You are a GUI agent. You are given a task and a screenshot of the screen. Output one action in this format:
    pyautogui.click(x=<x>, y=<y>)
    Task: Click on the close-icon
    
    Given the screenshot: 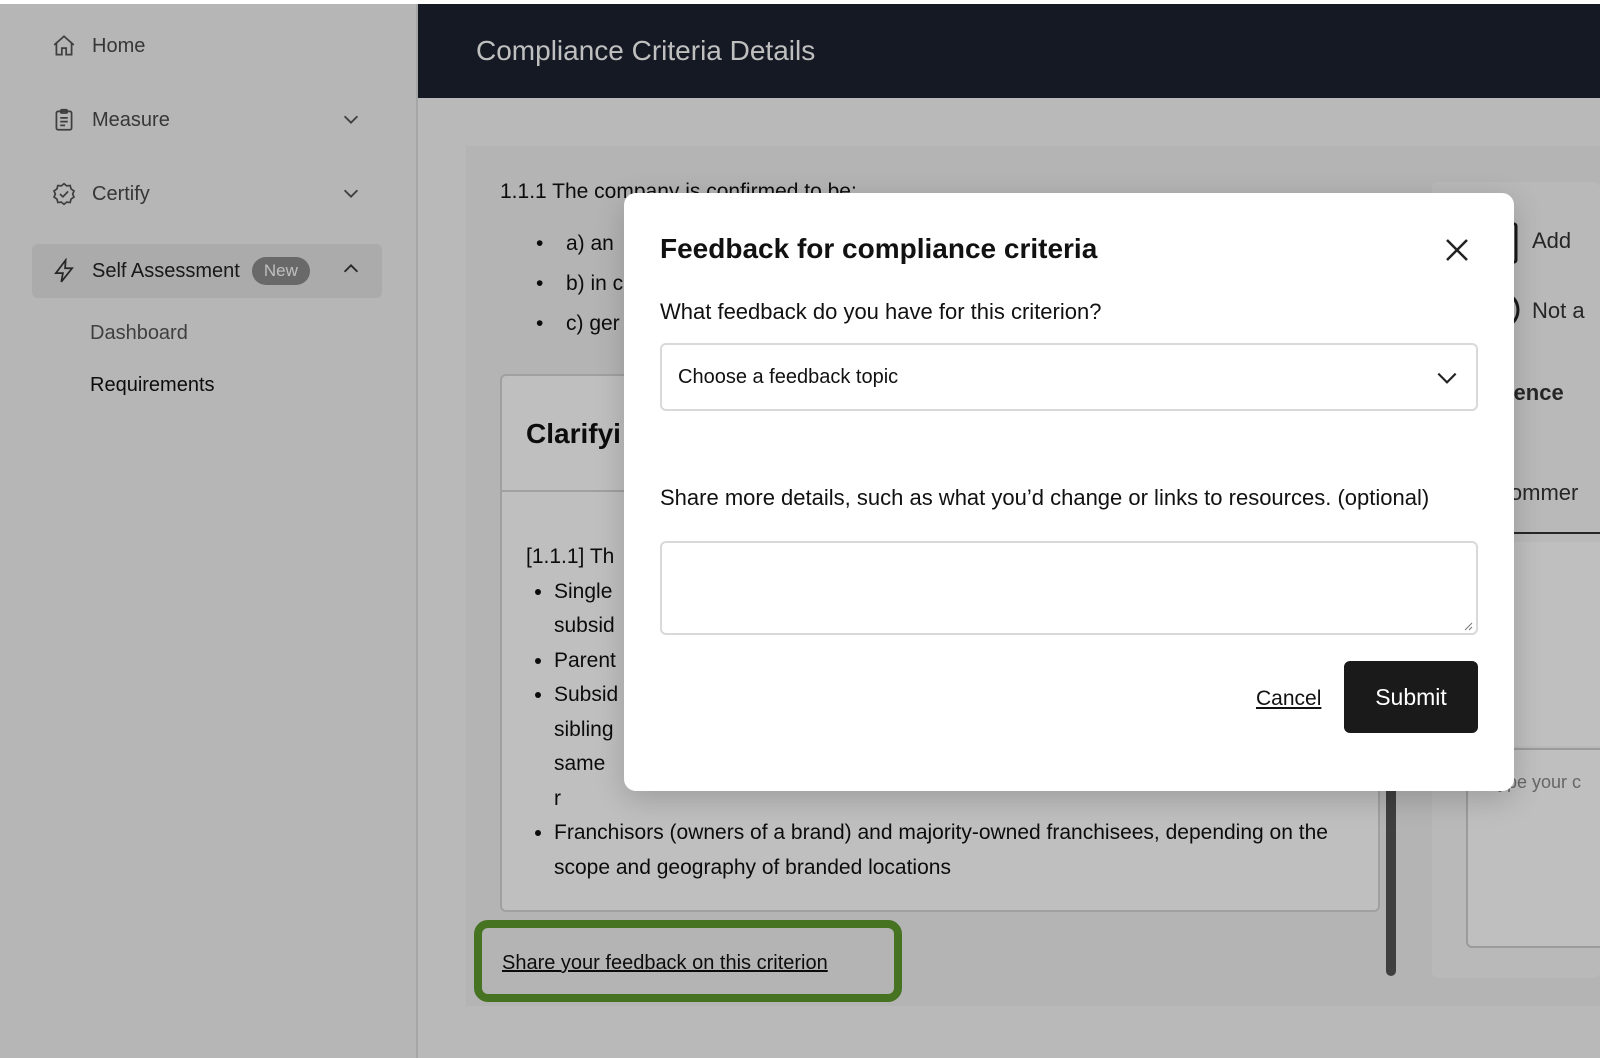 What is the action you would take?
    pyautogui.click(x=1457, y=250)
    